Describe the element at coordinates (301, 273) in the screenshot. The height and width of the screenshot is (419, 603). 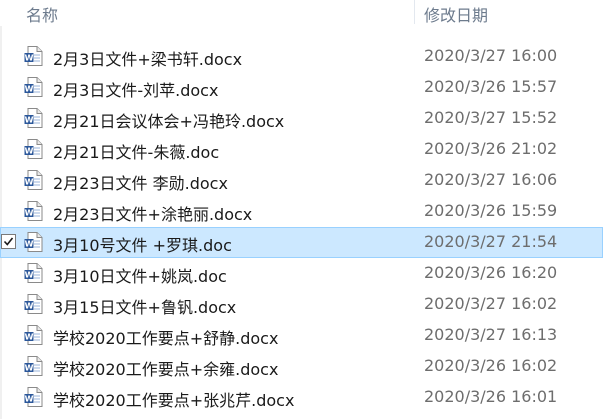
I see `file-row: W 3月10日文件+姚岚.doc 2020/3/26 16:20` at that location.